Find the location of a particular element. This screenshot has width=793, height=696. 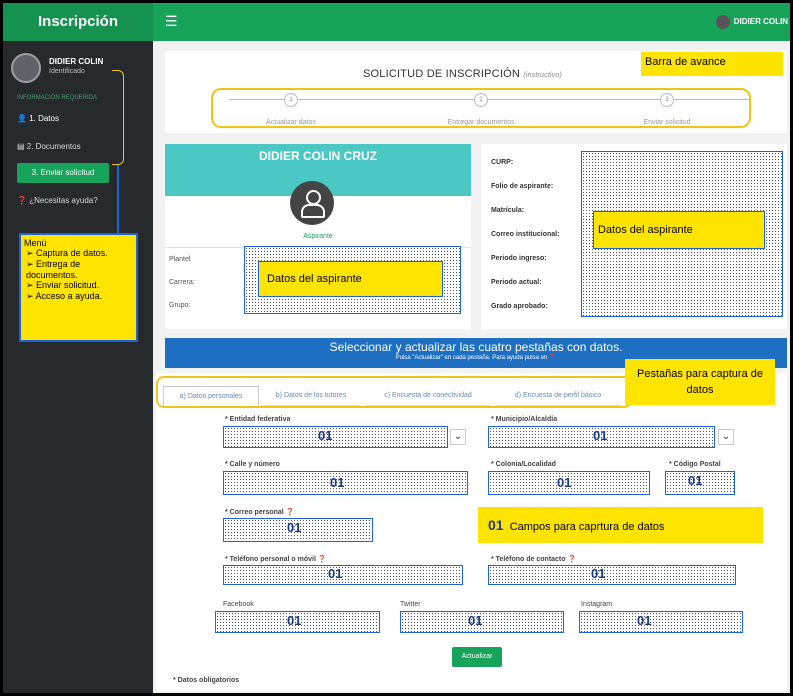

step-label-1: Actualizar datos is located at coordinates (291, 122).